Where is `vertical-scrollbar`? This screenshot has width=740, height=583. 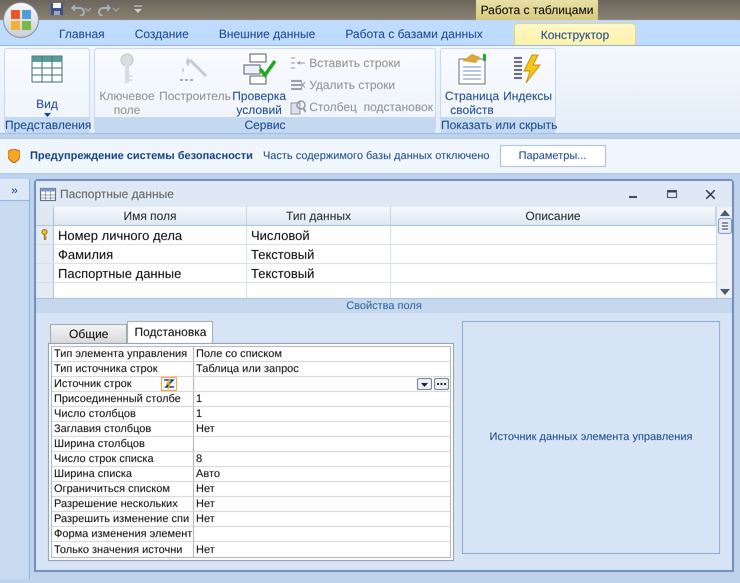 vertical-scrollbar is located at coordinates (724, 252).